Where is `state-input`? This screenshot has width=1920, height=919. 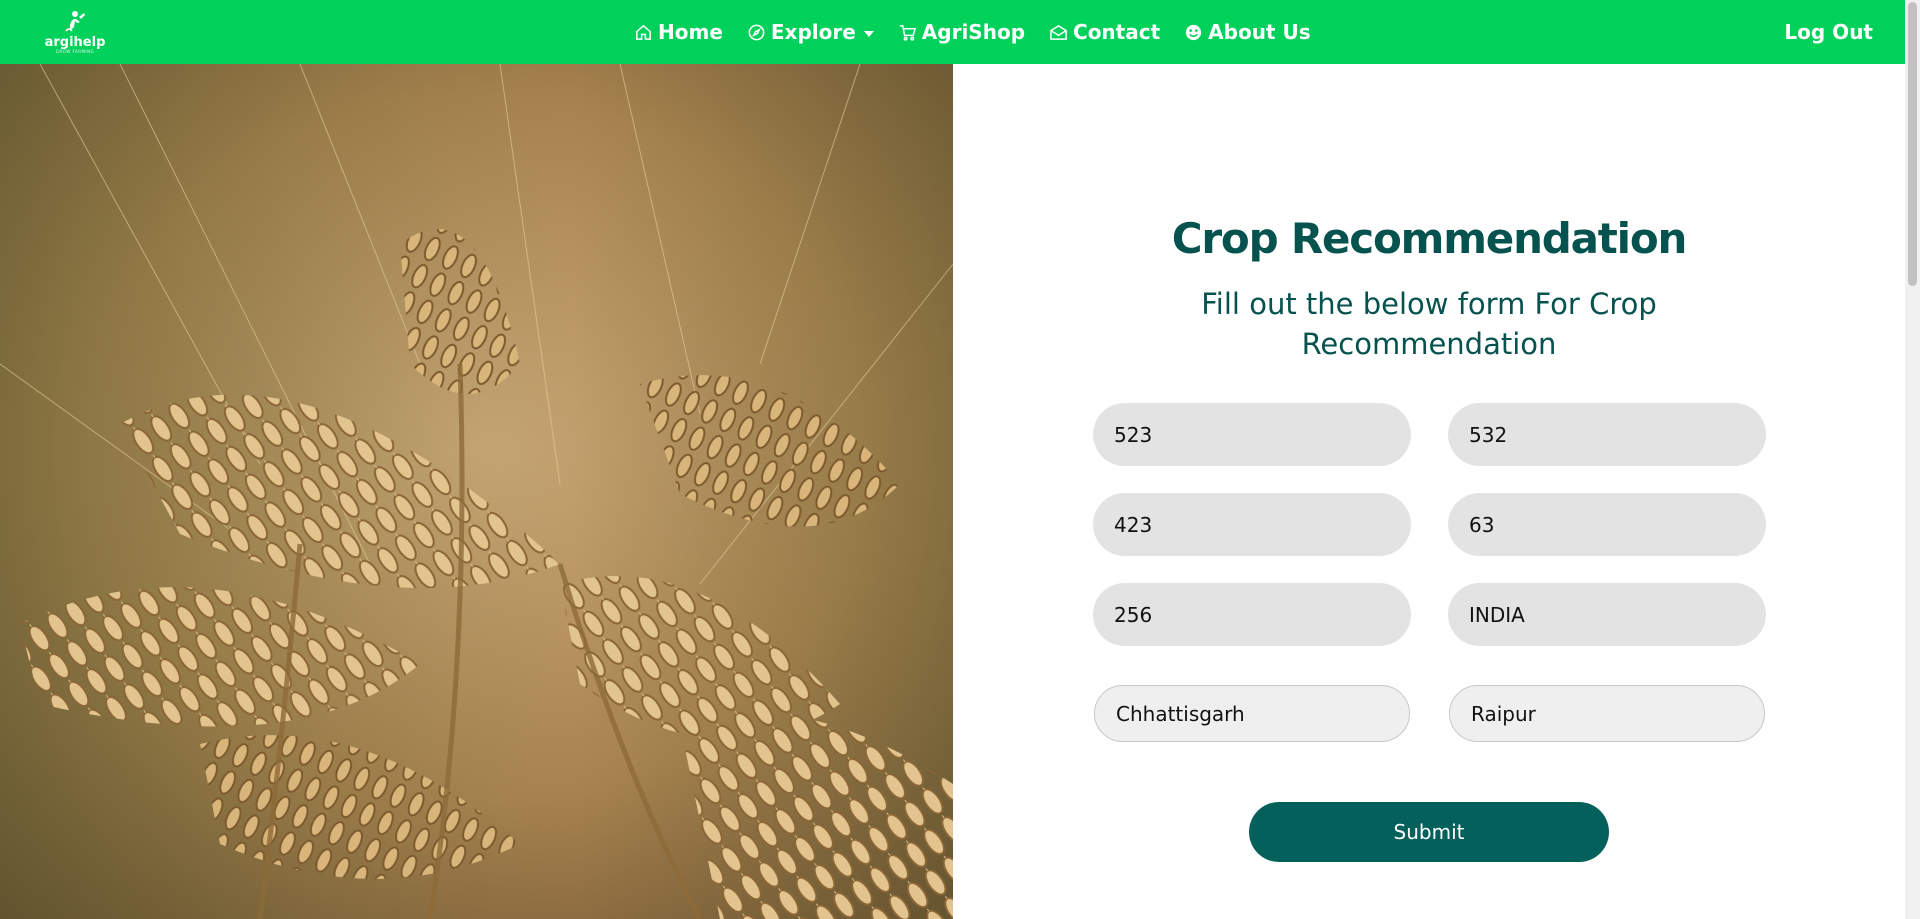
state-input is located at coordinates (1252, 713).